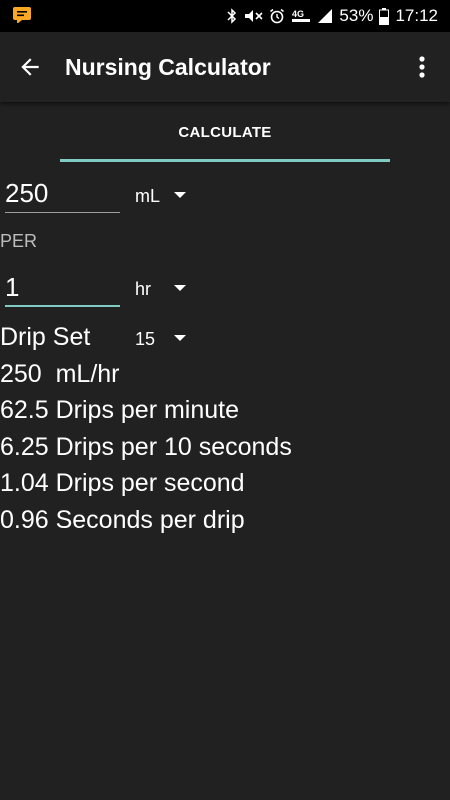 The image size is (450, 800). Describe the element at coordinates (356, 15) in the screenshot. I see `battery-percent: 53%` at that location.